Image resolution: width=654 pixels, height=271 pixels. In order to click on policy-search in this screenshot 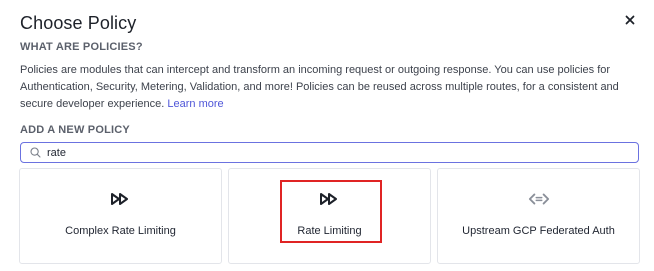, I will do `click(329, 152)`.